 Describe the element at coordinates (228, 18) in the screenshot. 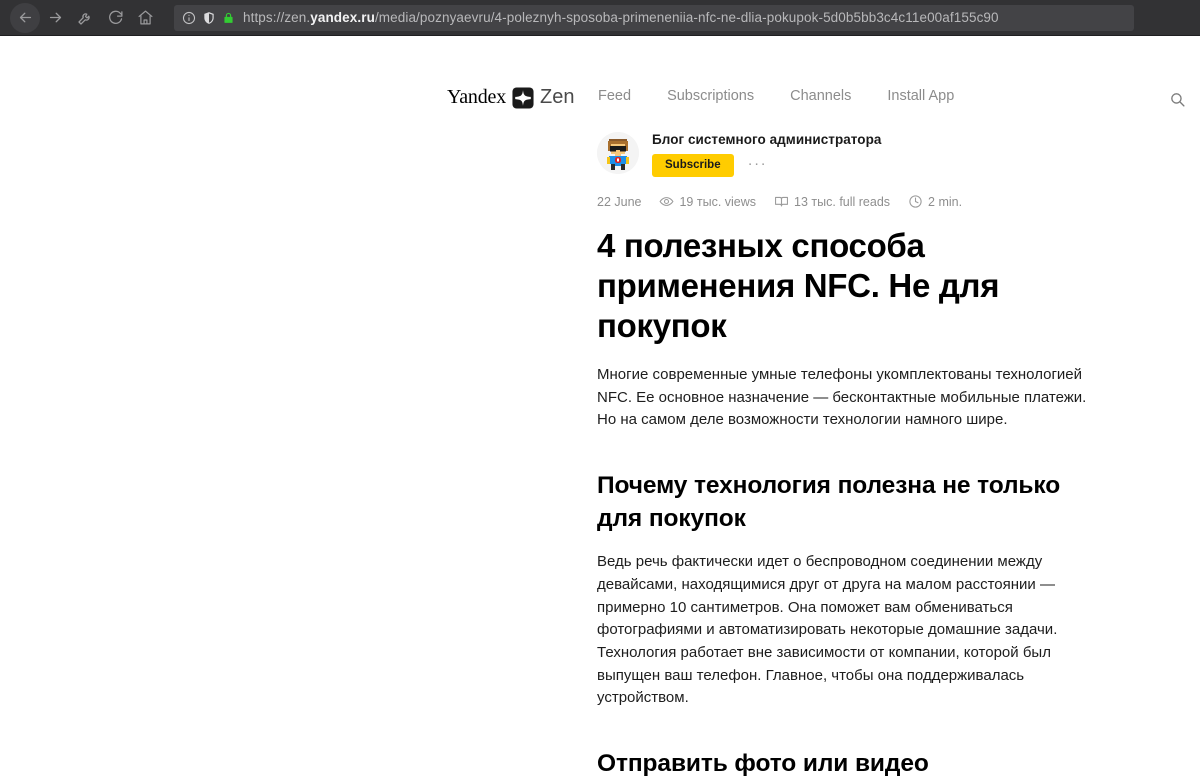

I see `padlock-icon` at that location.